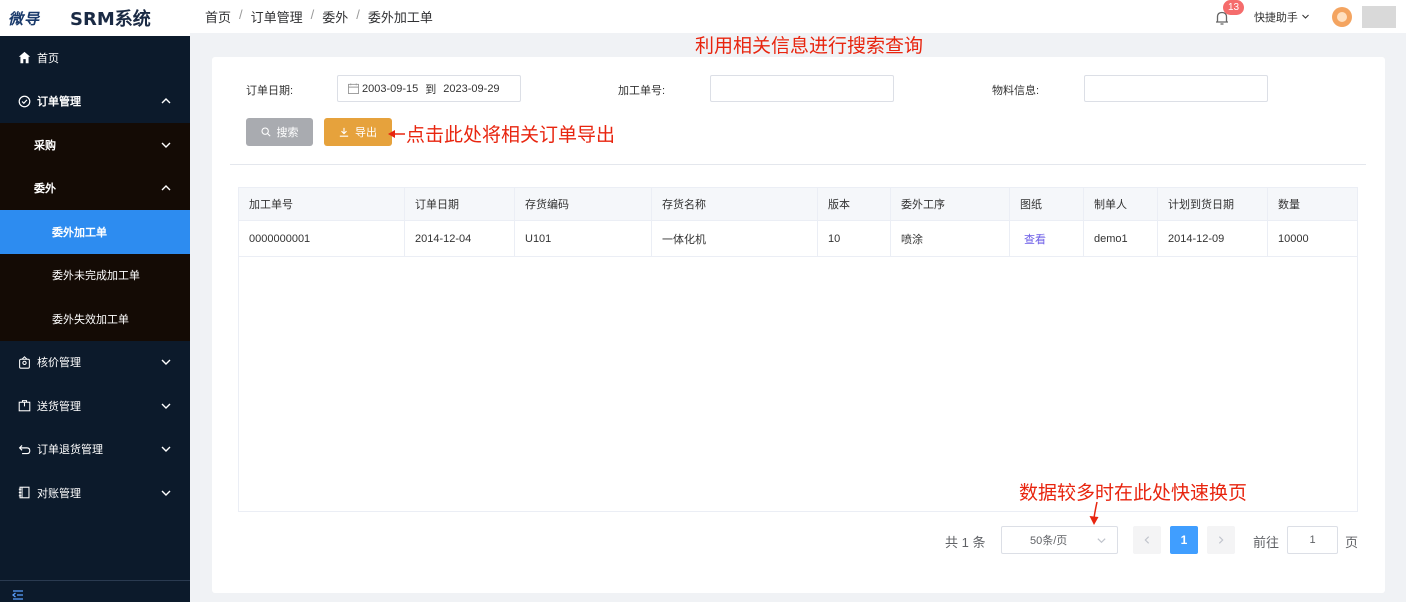 The width and height of the screenshot is (1406, 602). I want to click on user-name-placeholder, so click(1379, 16).